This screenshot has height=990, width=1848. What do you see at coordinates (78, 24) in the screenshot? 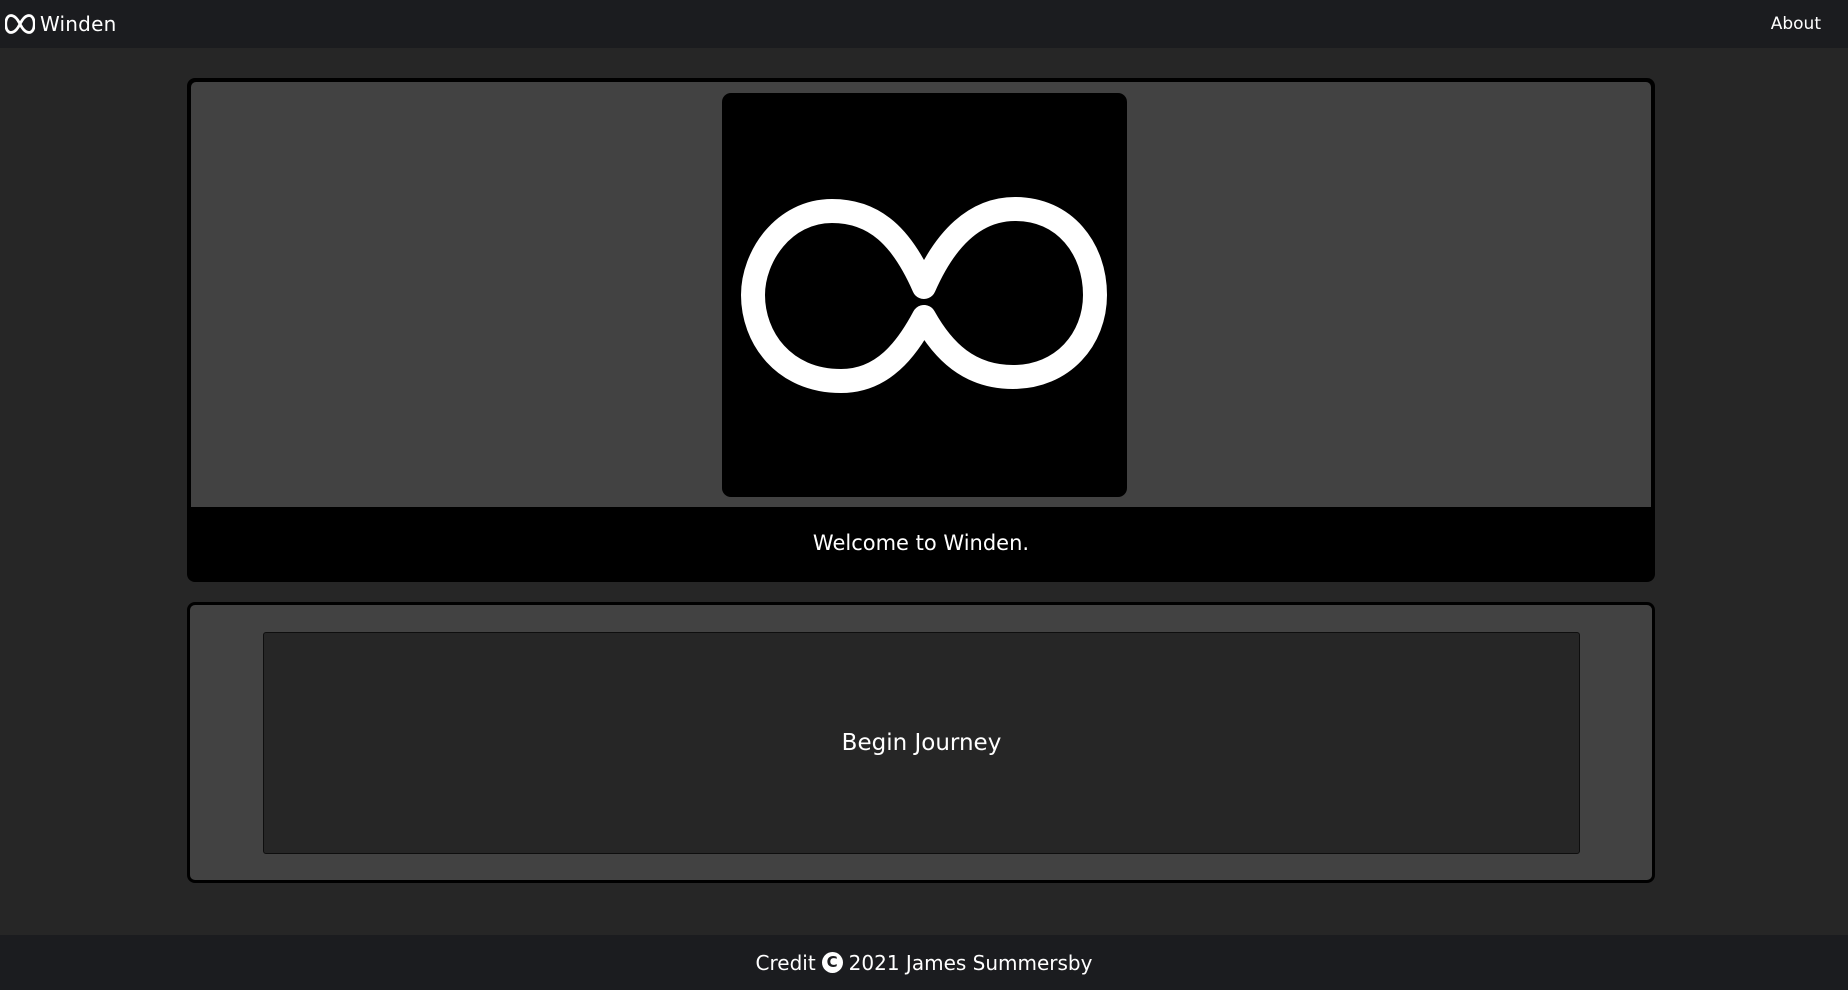
I see `brand-name: Winden` at bounding box center [78, 24].